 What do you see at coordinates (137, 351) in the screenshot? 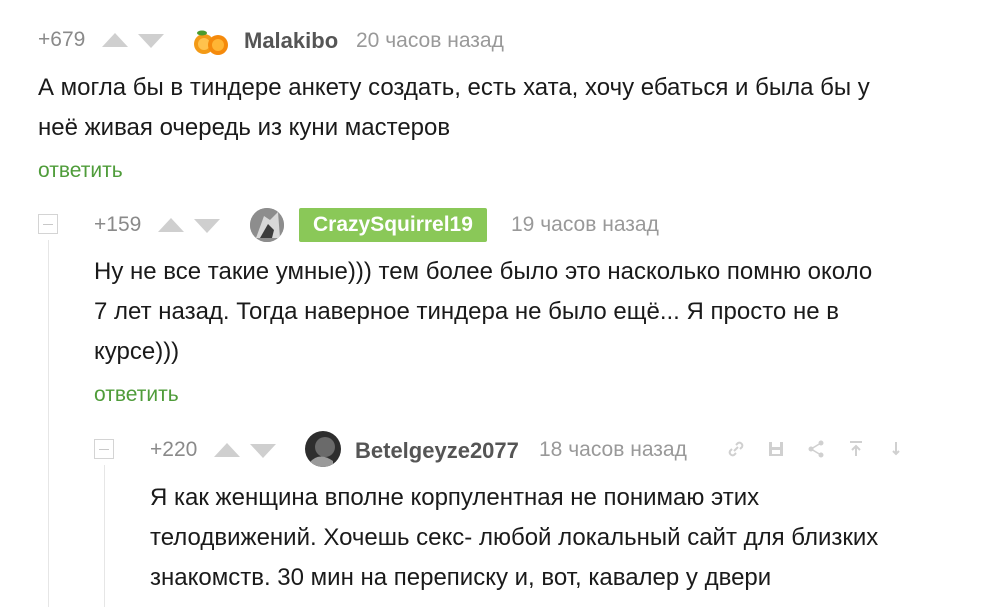
I see `comment-text-line: курсе)))` at bounding box center [137, 351].